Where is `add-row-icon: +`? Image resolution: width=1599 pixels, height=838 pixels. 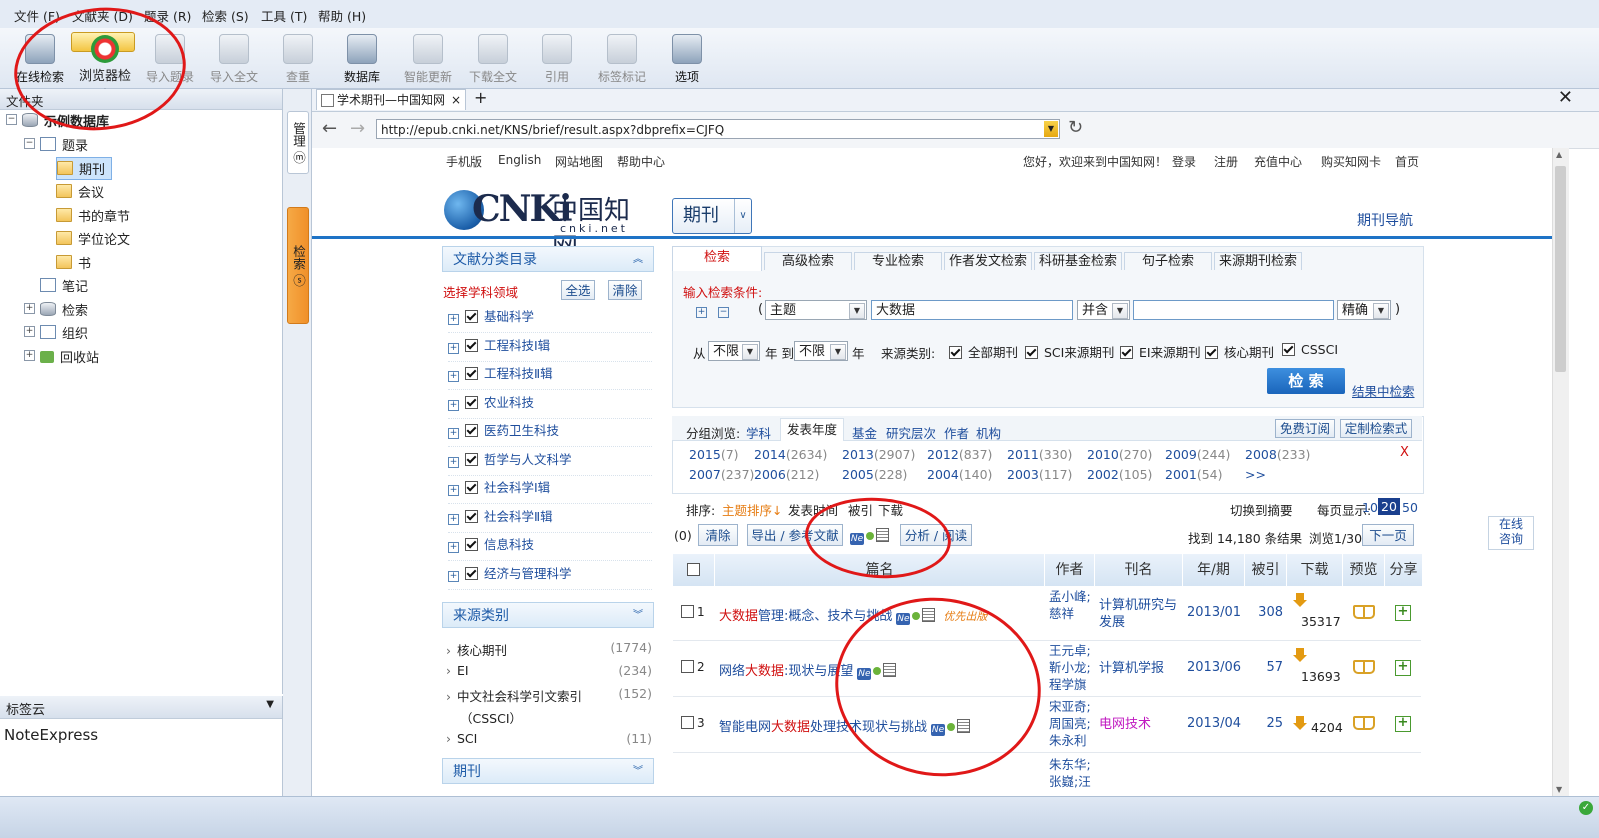
add-row-icon: + is located at coordinates (701, 312).